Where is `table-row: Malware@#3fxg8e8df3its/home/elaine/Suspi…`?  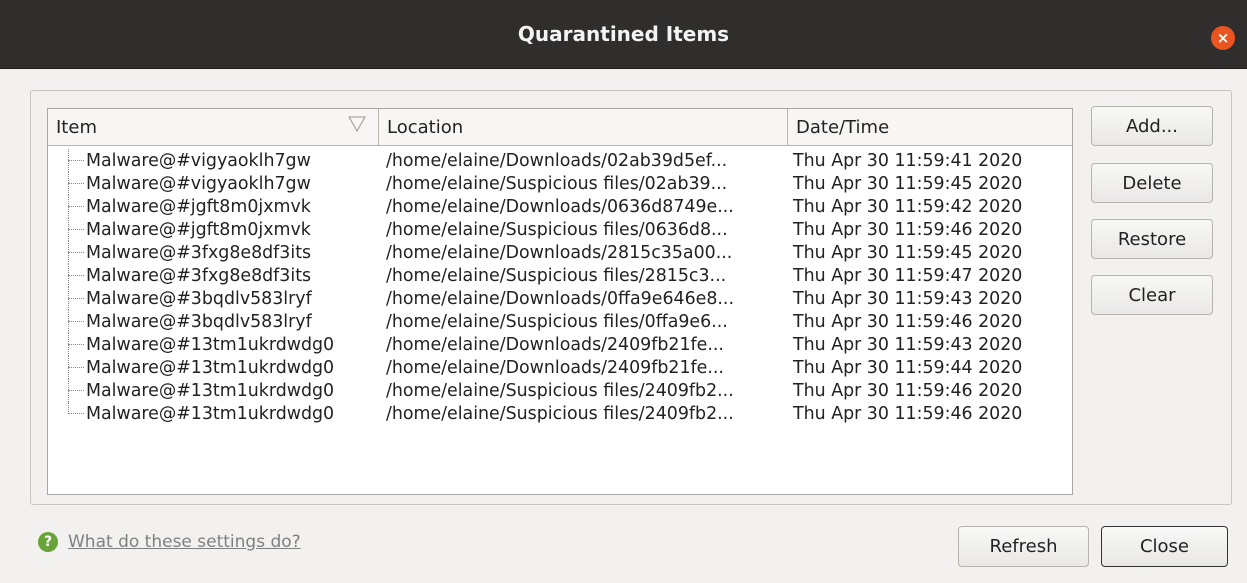 table-row: Malware@#3fxg8e8df3its/home/elaine/Suspi… is located at coordinates (560, 275).